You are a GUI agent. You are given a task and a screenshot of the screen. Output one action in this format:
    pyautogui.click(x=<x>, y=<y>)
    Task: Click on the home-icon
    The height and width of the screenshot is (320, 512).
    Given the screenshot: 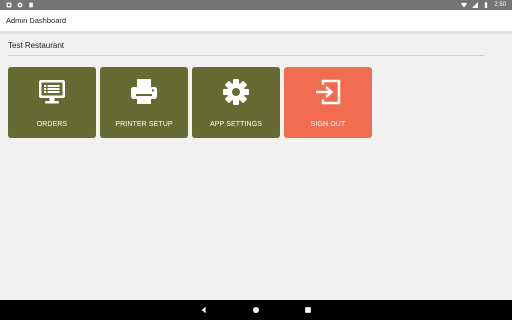 What is the action you would take?
    pyautogui.click(x=256, y=310)
    